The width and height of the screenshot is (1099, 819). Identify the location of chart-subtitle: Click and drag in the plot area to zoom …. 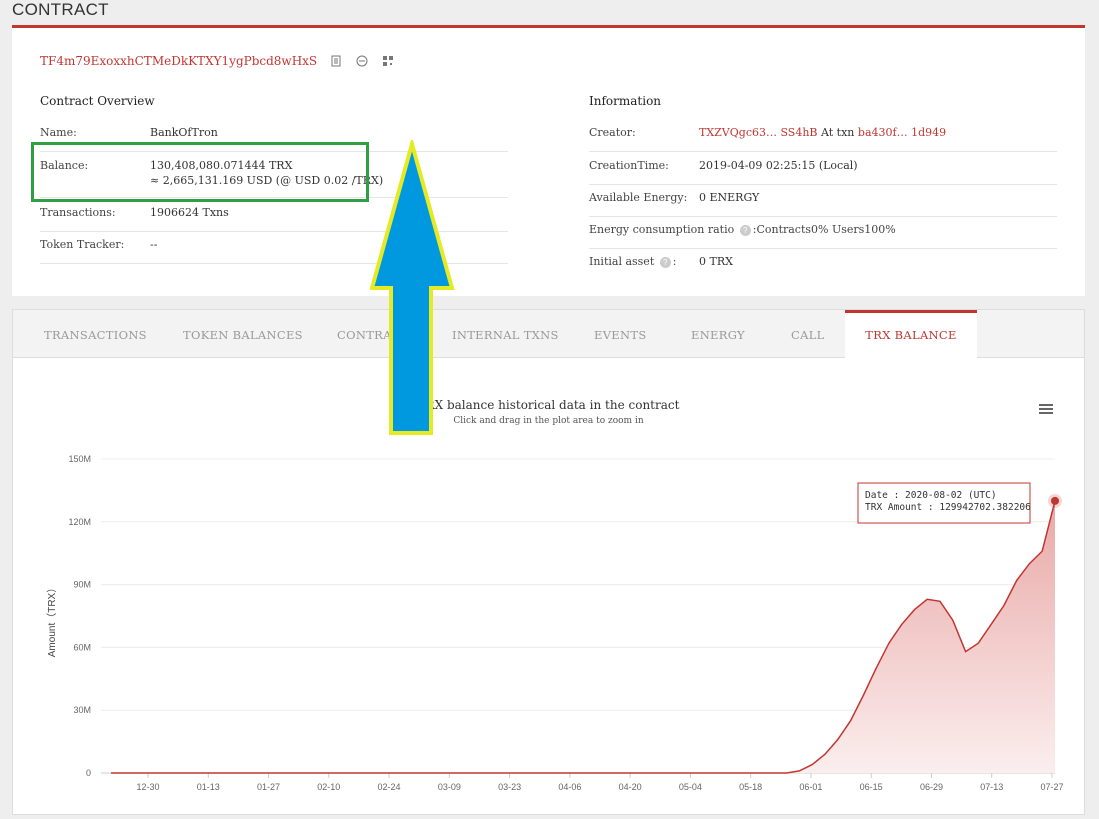
(548, 421).